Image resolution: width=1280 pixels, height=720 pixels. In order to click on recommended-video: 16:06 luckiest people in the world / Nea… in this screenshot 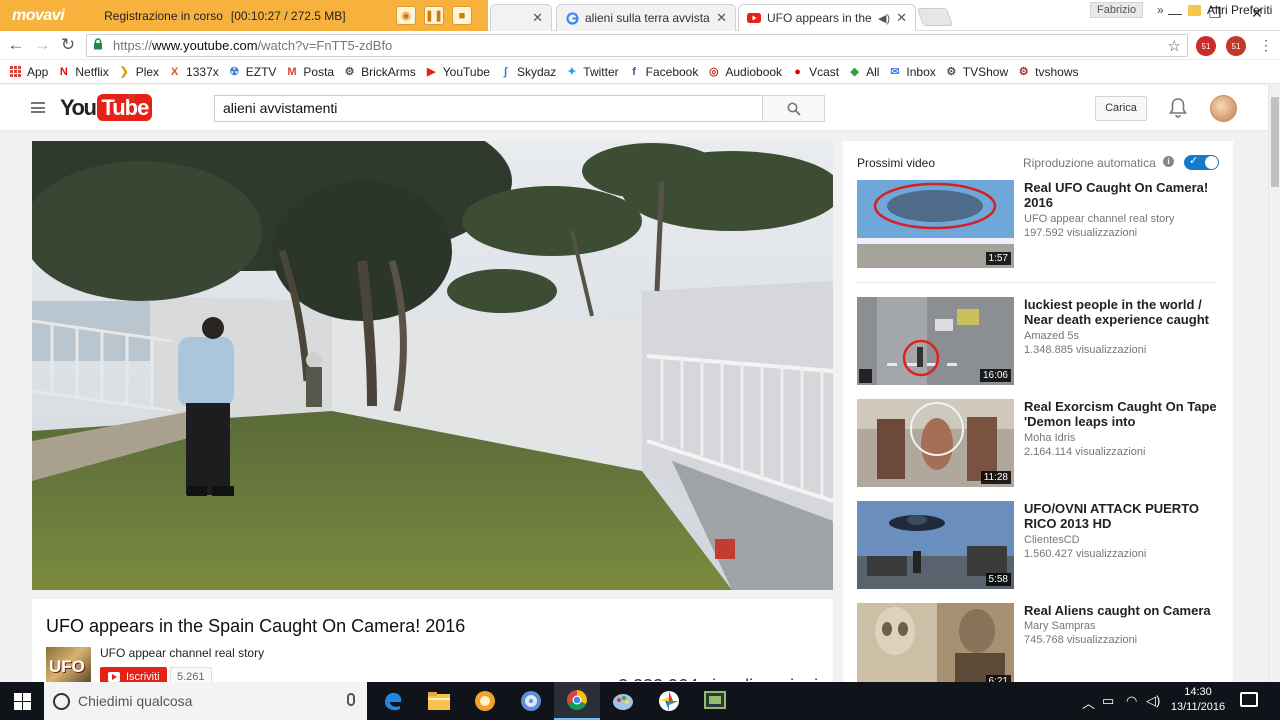, I will do `click(1043, 341)`.